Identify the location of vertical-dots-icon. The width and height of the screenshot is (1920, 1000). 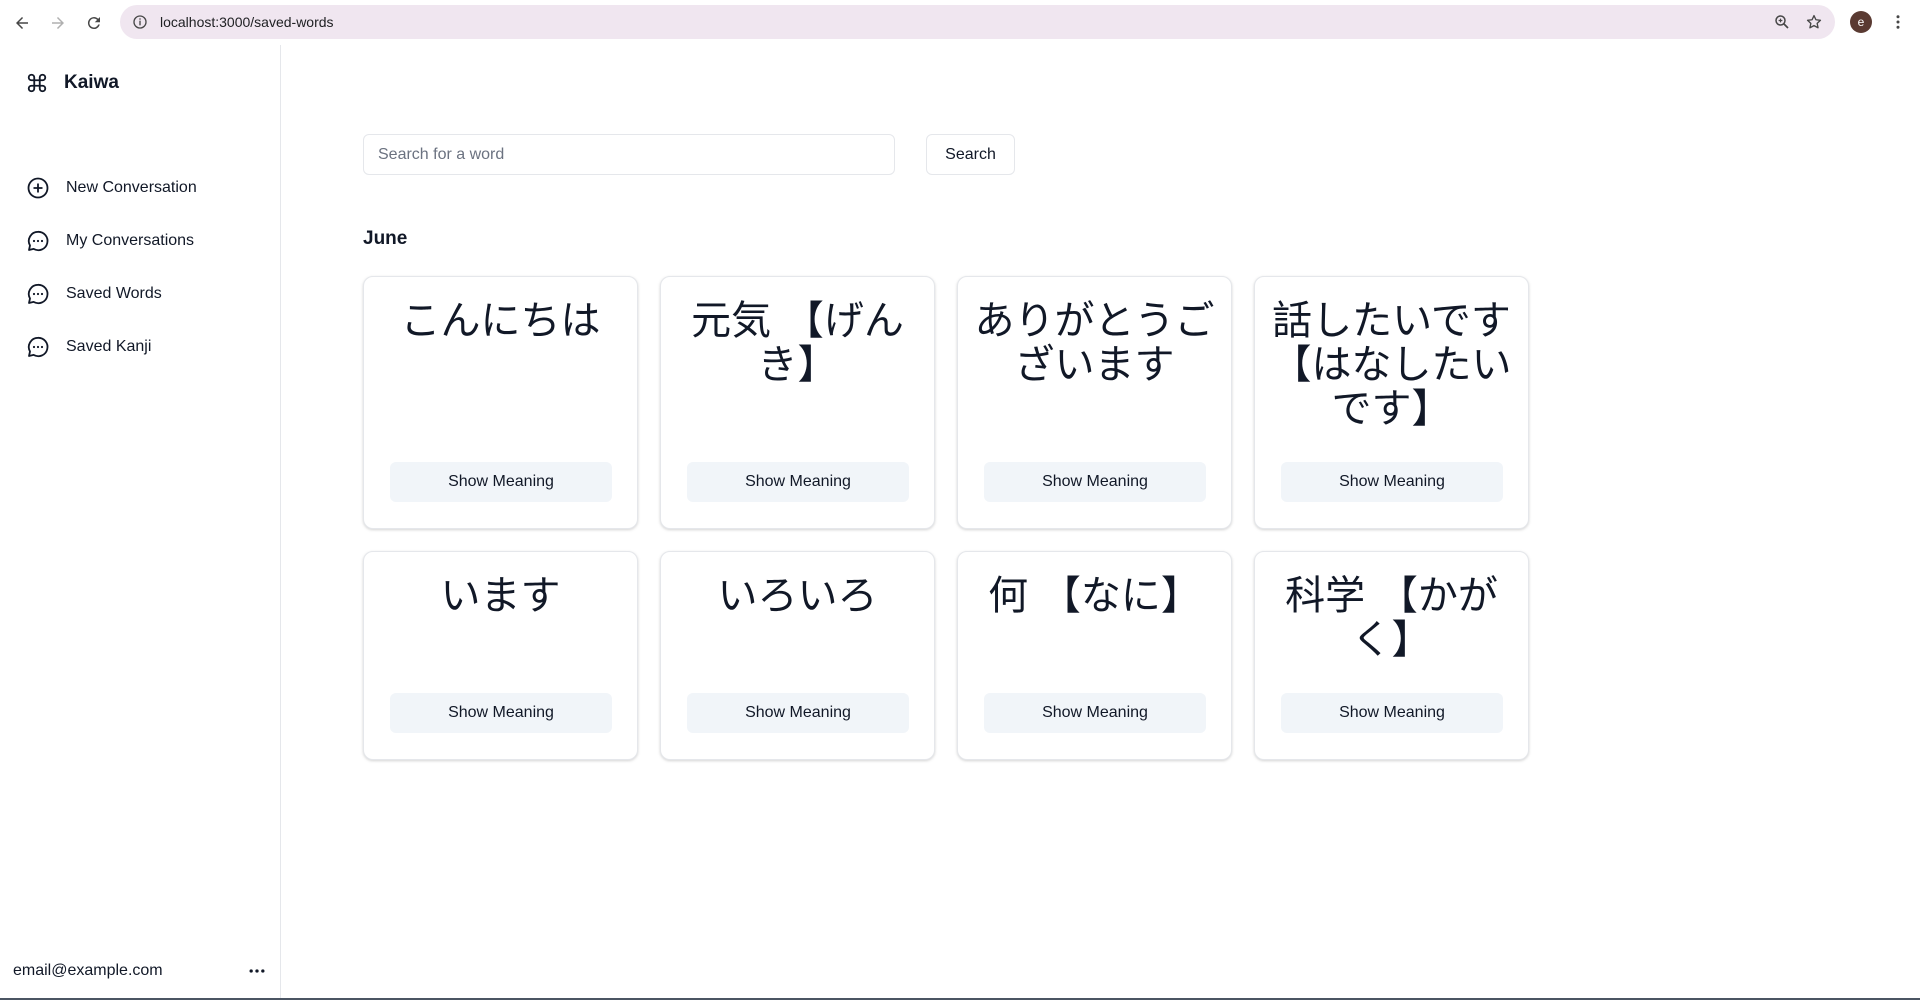
(1898, 22).